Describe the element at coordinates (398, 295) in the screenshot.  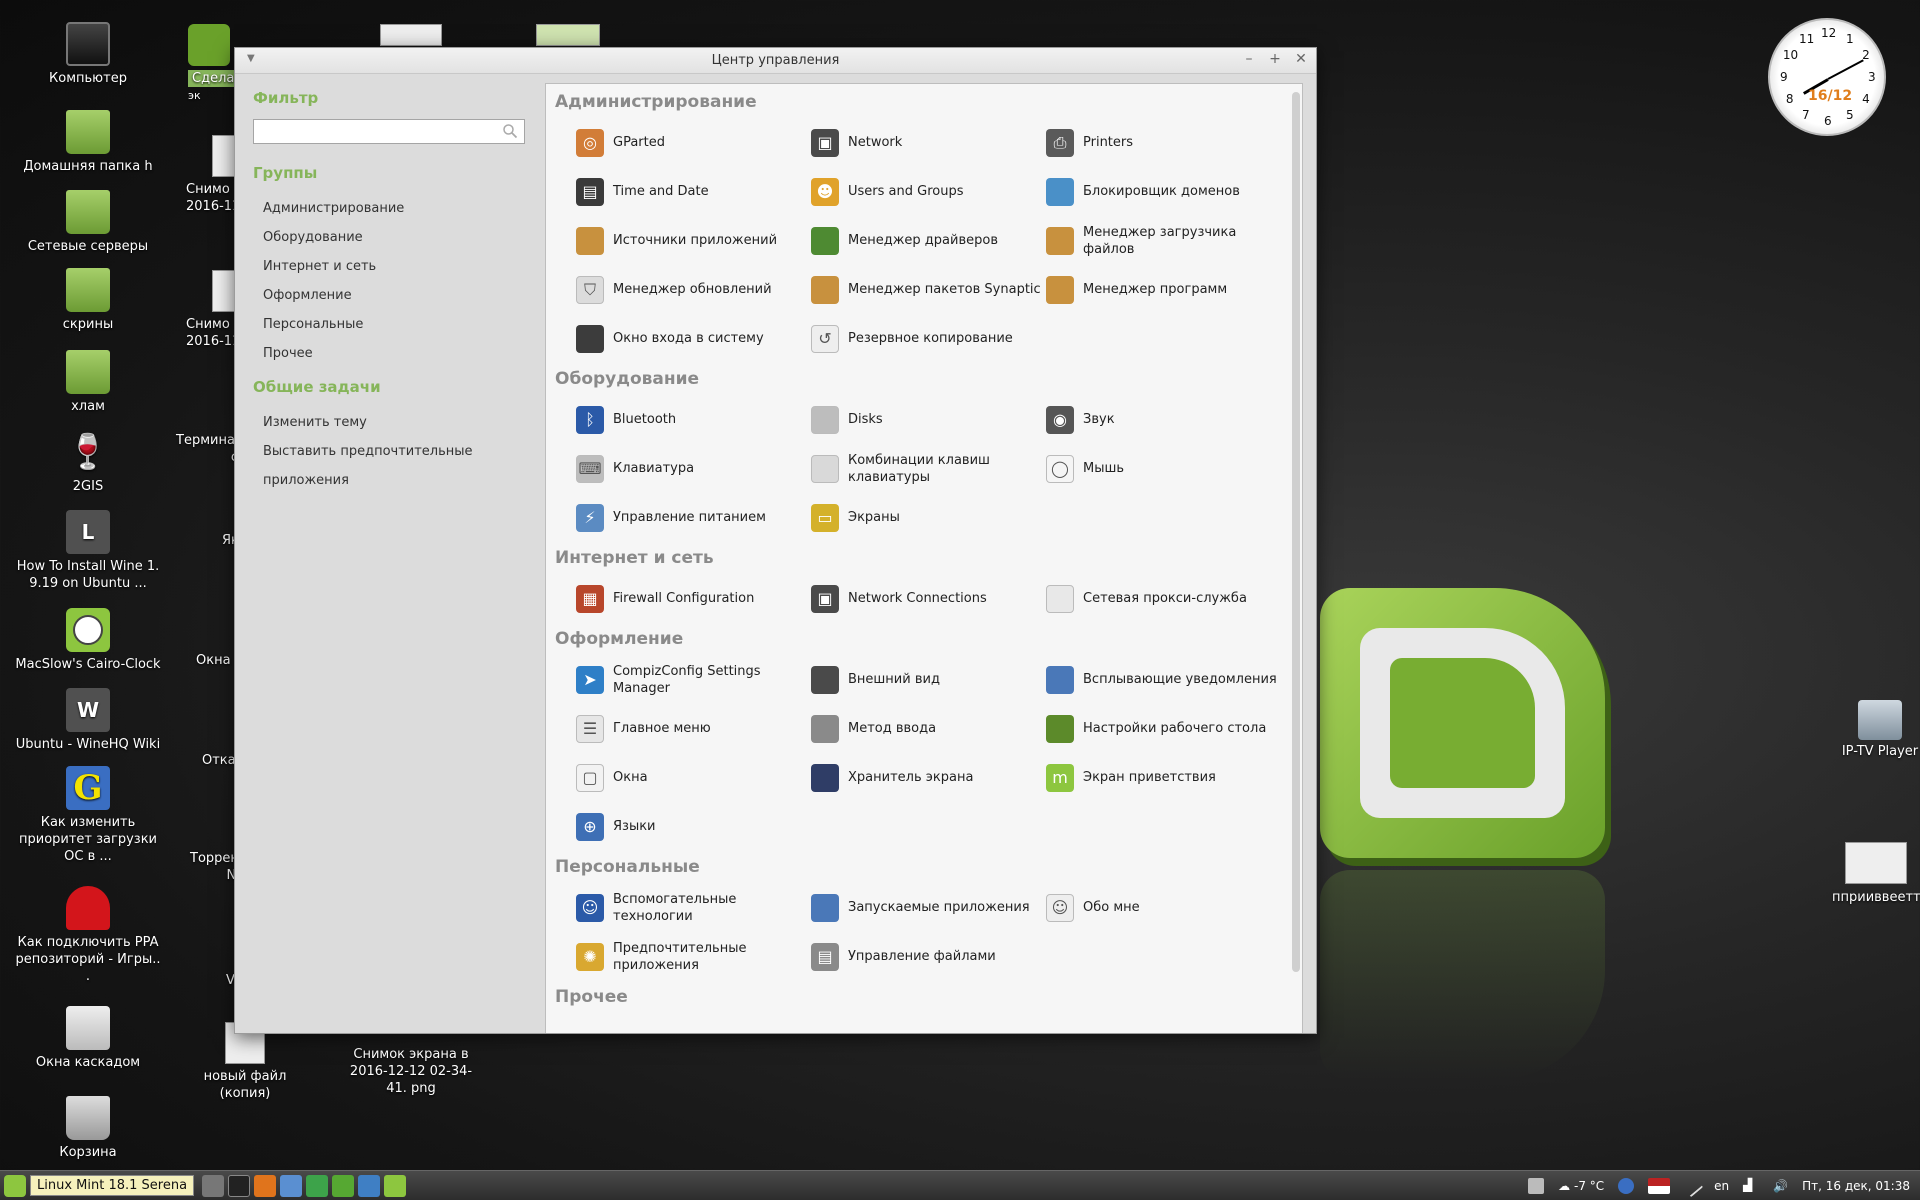
I see `sidebar-group-item: Оформление` at that location.